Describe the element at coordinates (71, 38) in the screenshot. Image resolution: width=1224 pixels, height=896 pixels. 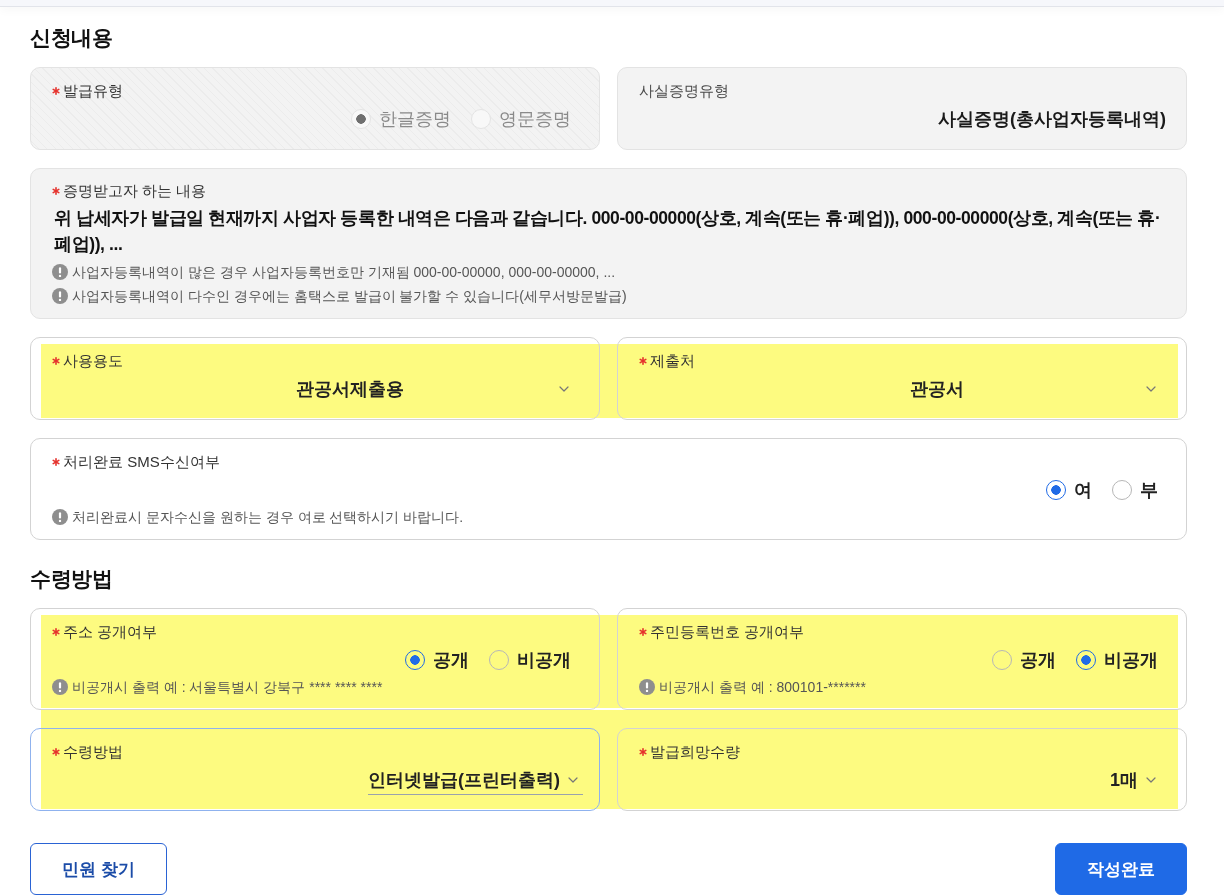
I see `section-title: 신청내용` at that location.